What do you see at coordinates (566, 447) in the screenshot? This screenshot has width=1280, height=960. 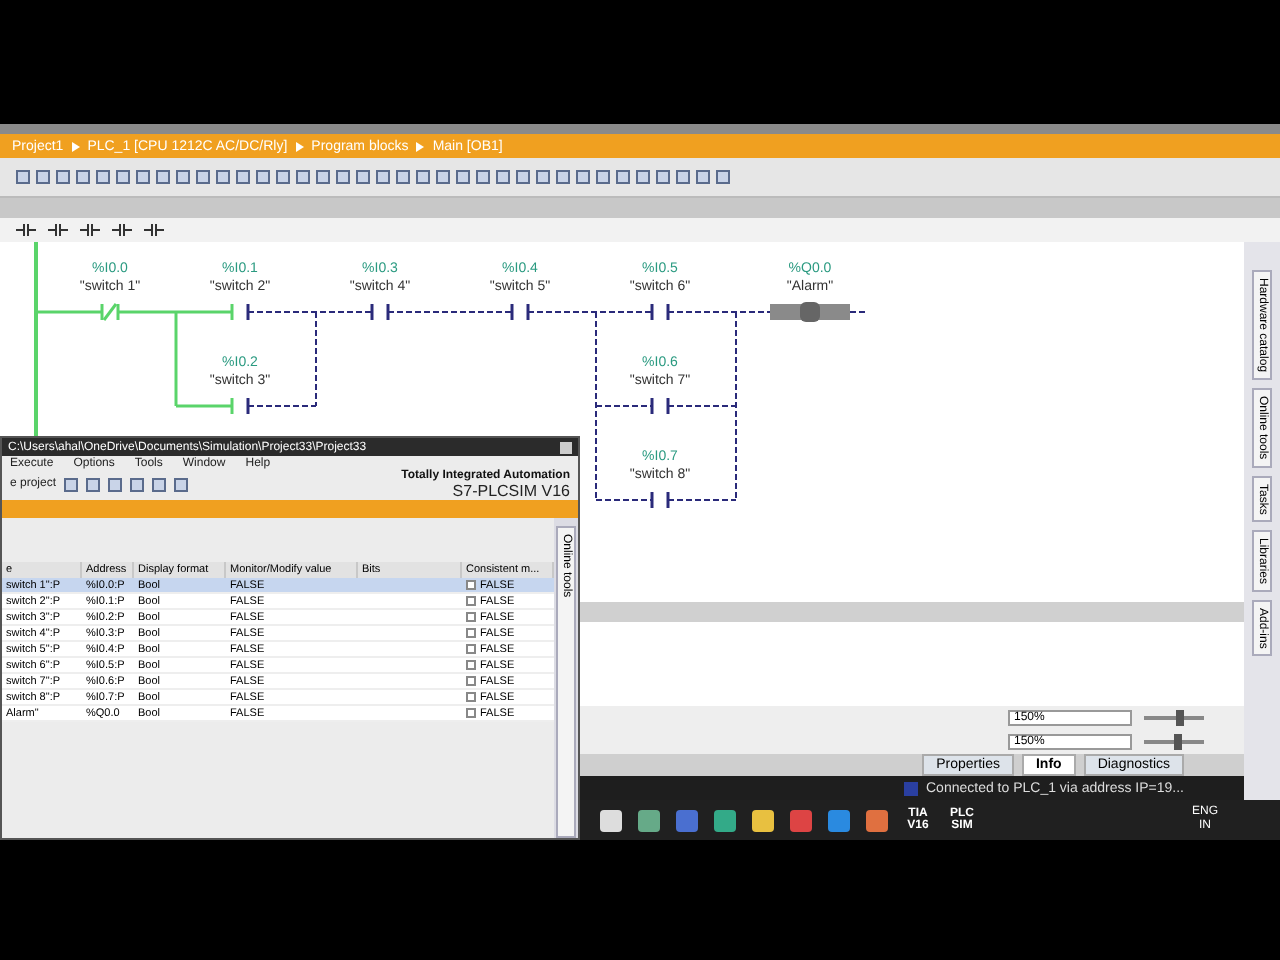 I see `close-icon` at bounding box center [566, 447].